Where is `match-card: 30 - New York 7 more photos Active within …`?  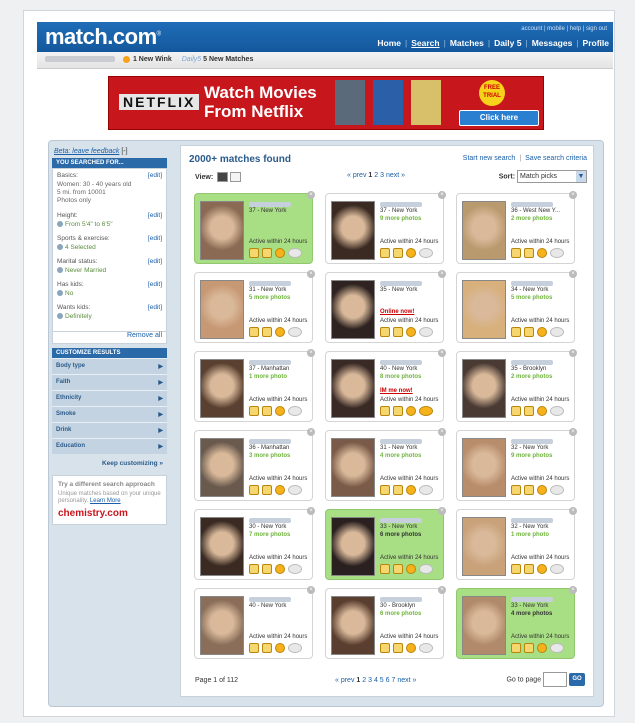
match-card: 30 - New York 7 more photos Active within … is located at coordinates (254, 543).